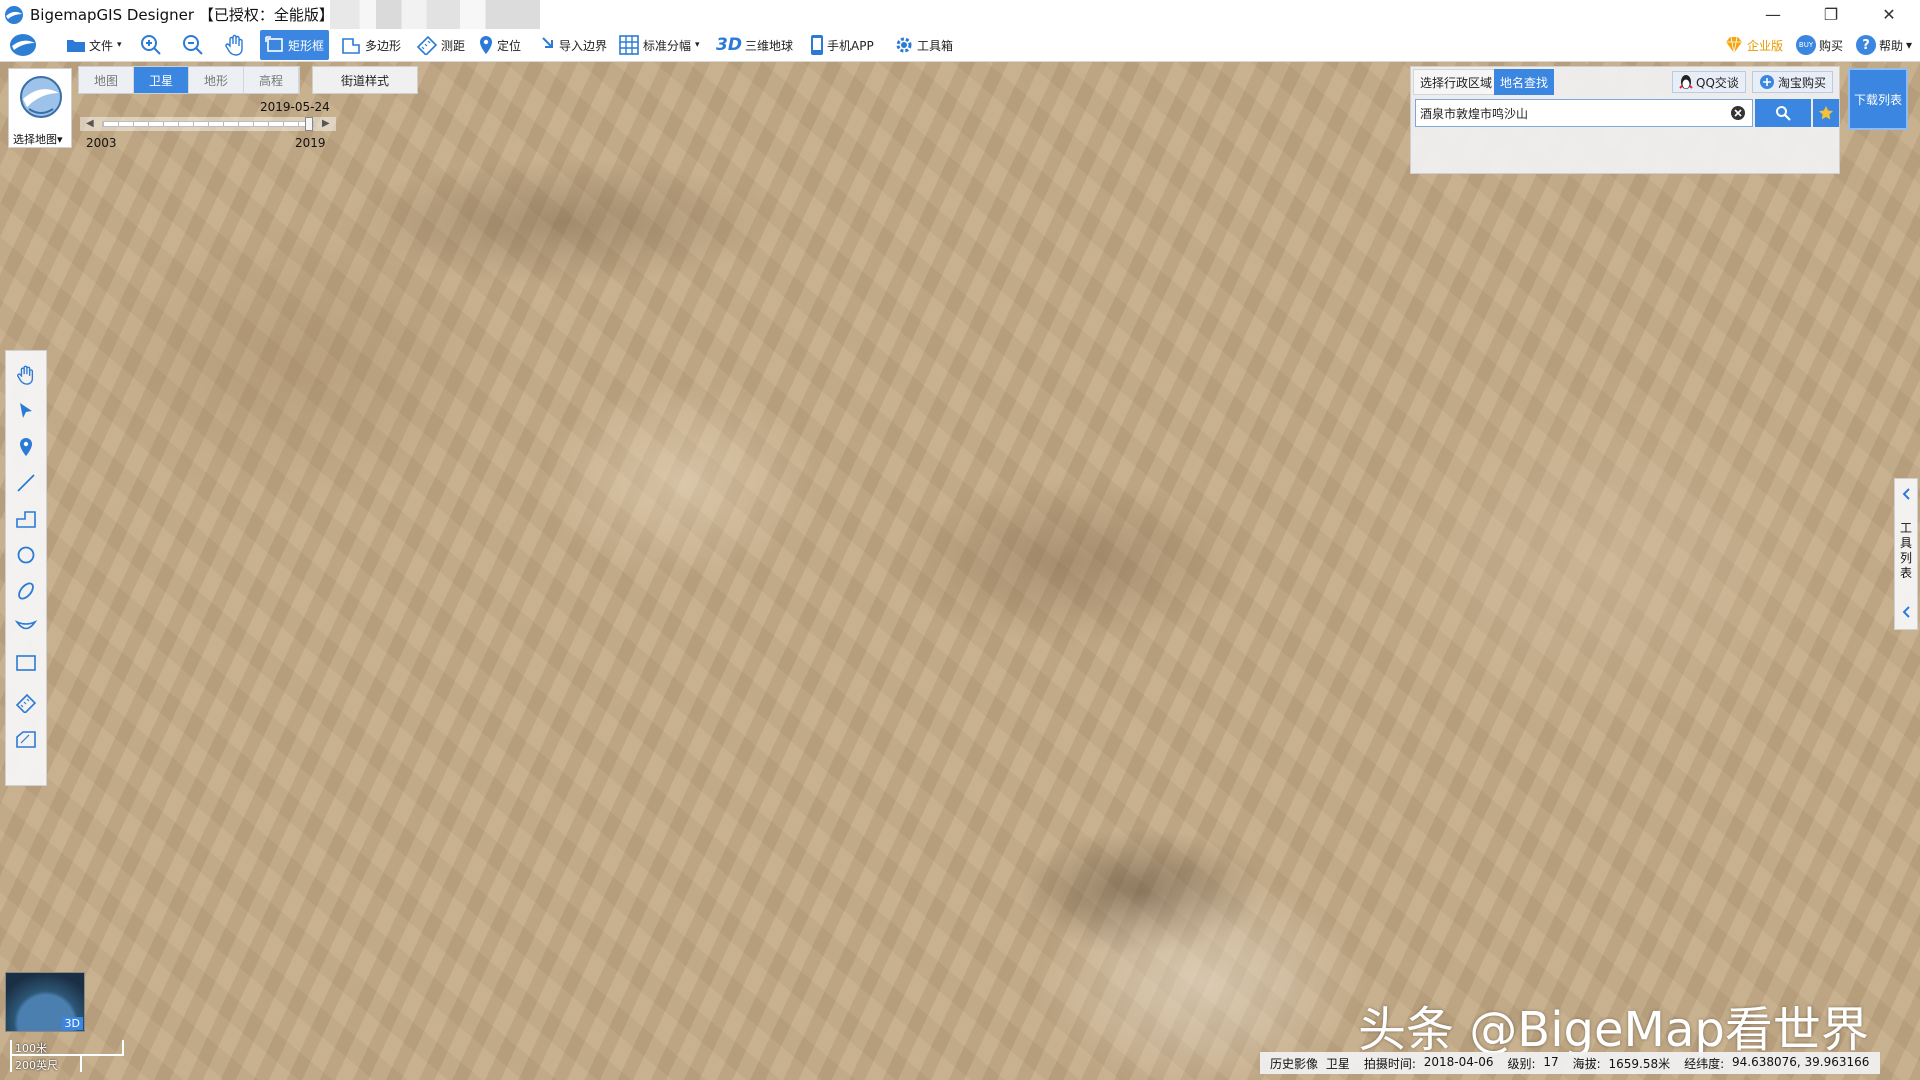 The height and width of the screenshot is (1080, 1920). What do you see at coordinates (26, 483) in the screenshot?
I see `draw-line-tool` at bounding box center [26, 483].